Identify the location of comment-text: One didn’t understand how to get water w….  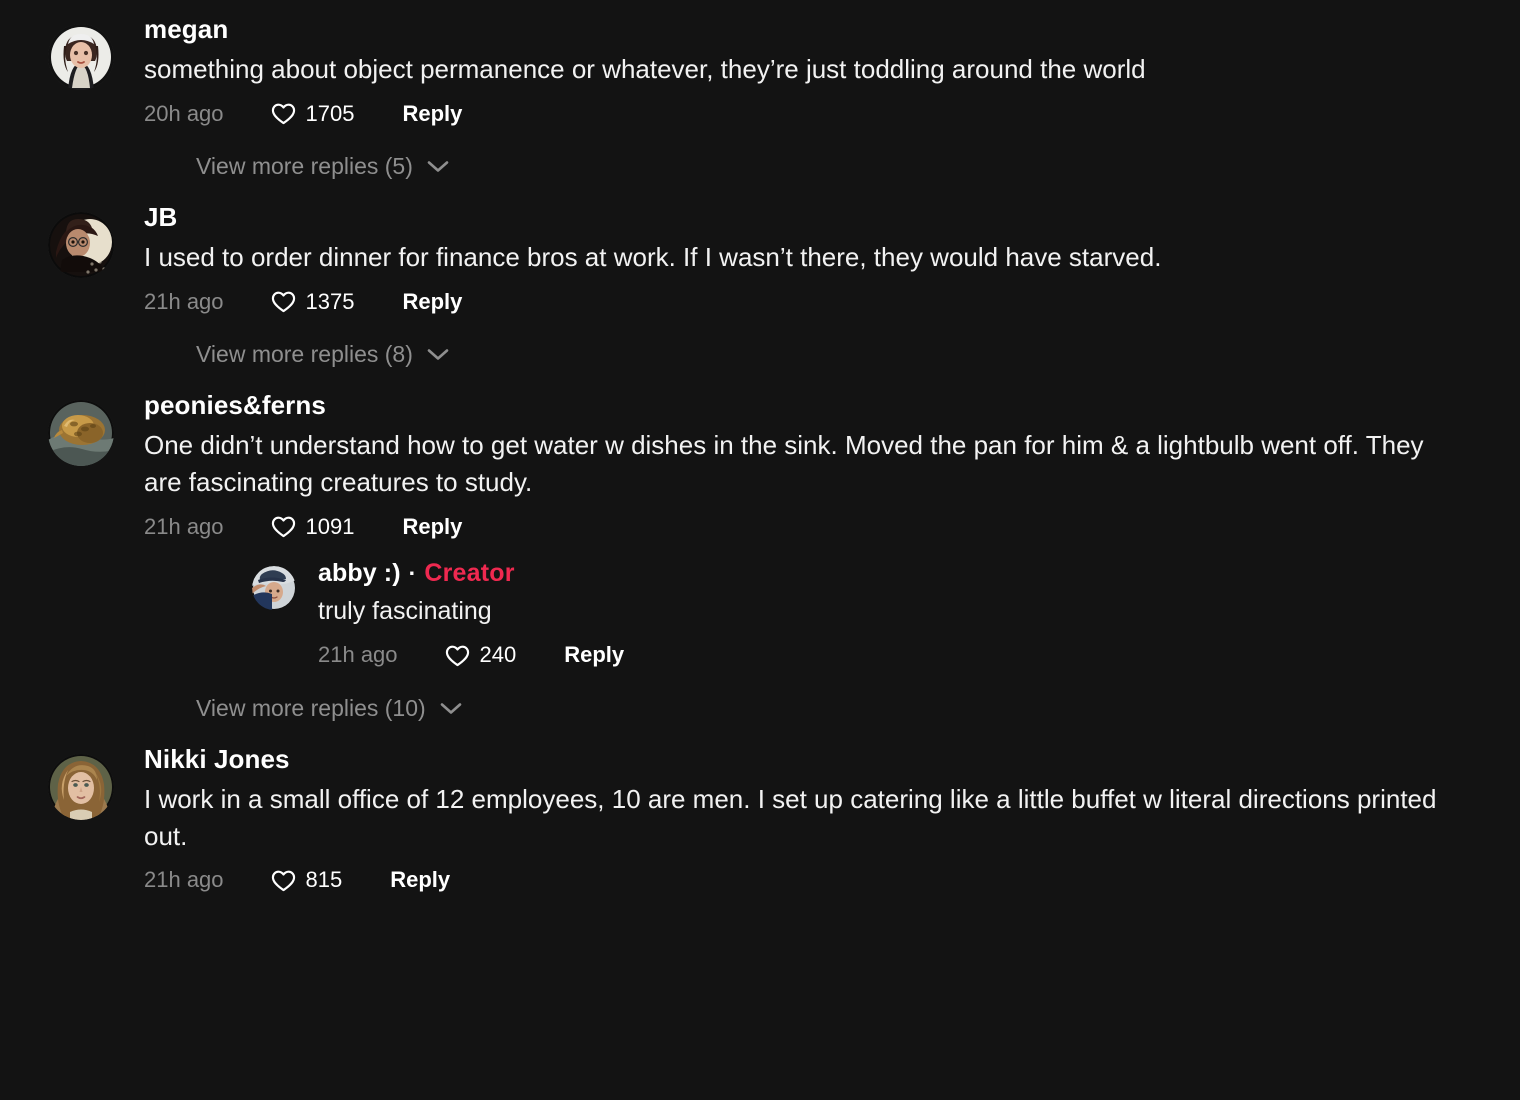
(784, 464).